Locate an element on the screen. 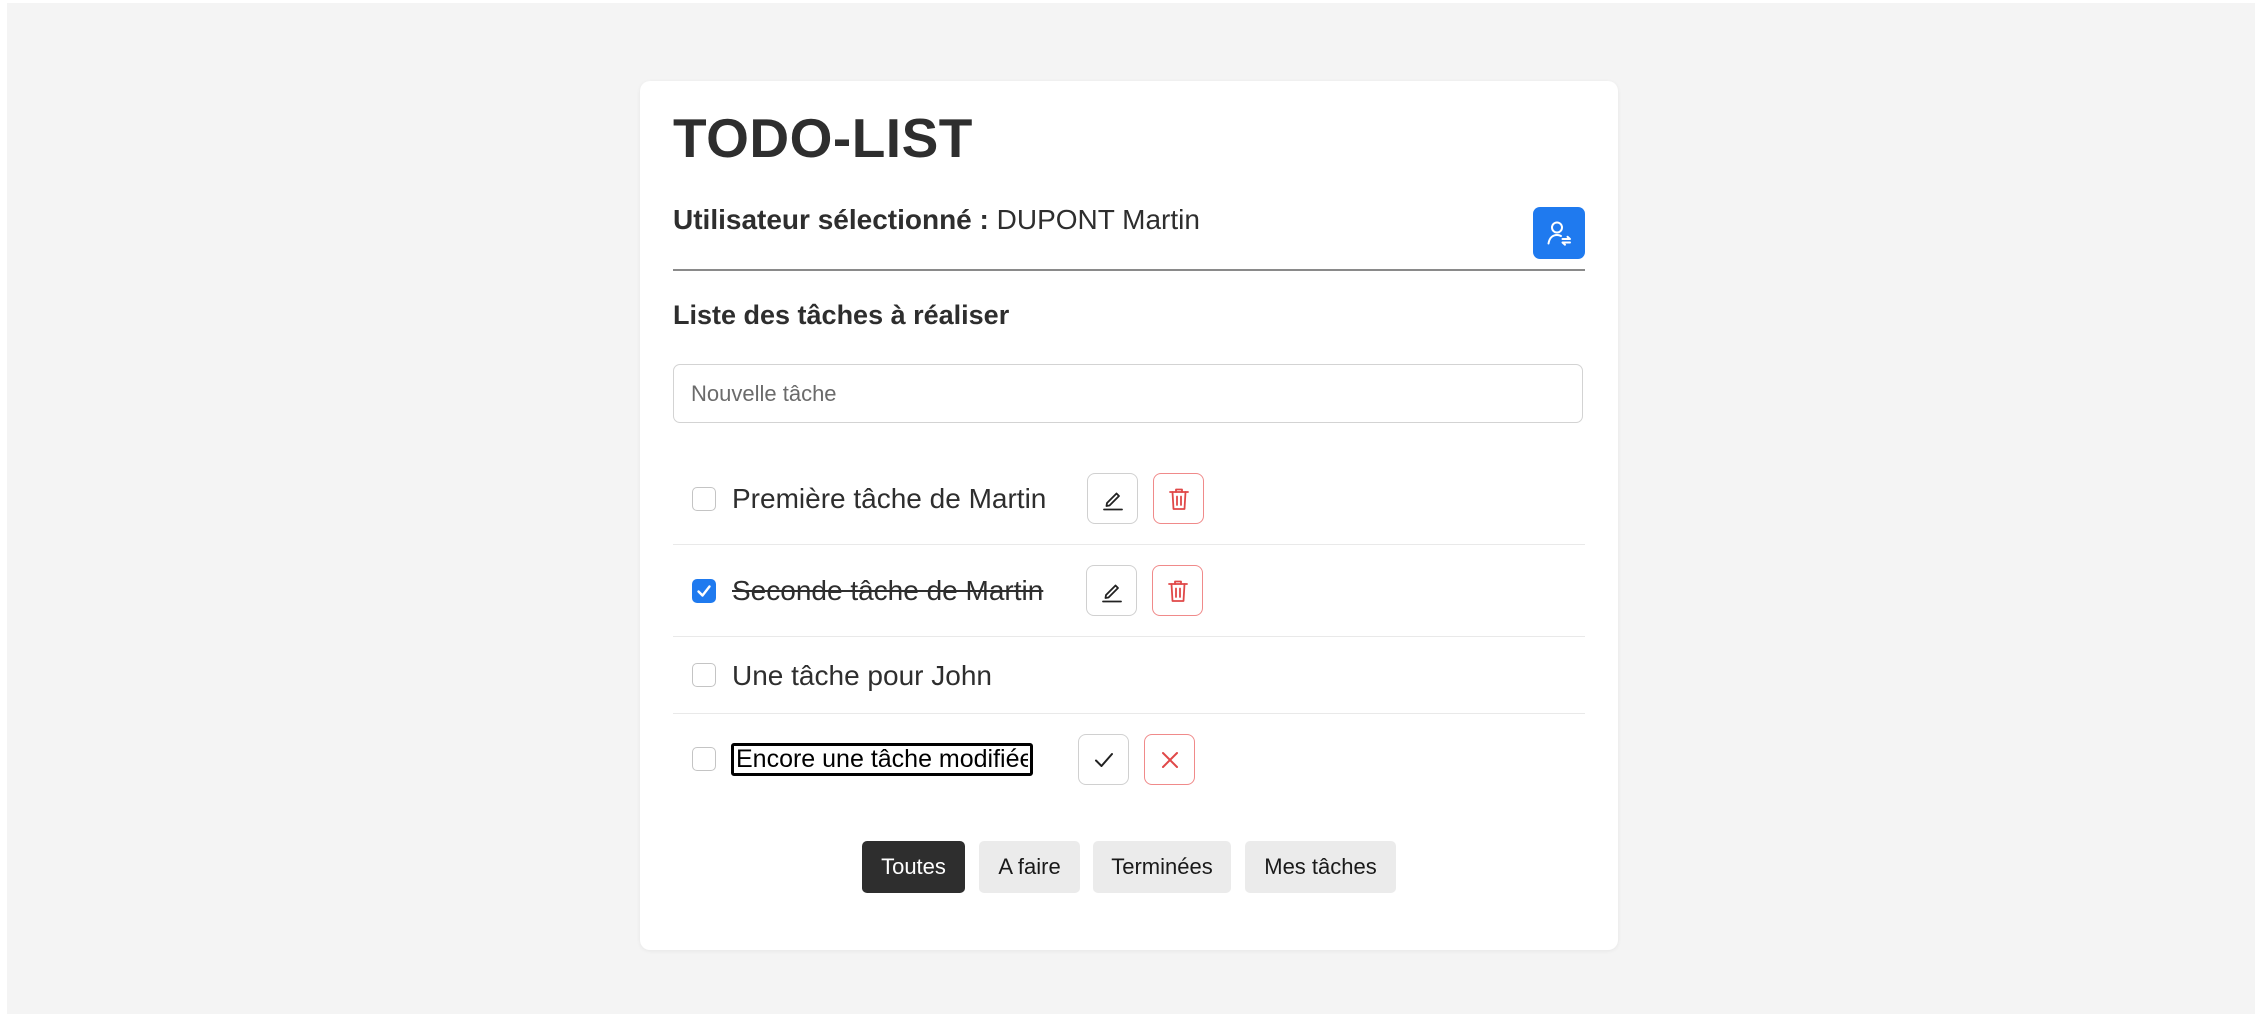  selected-user-name: DUPONT Martin is located at coordinates (1098, 219).